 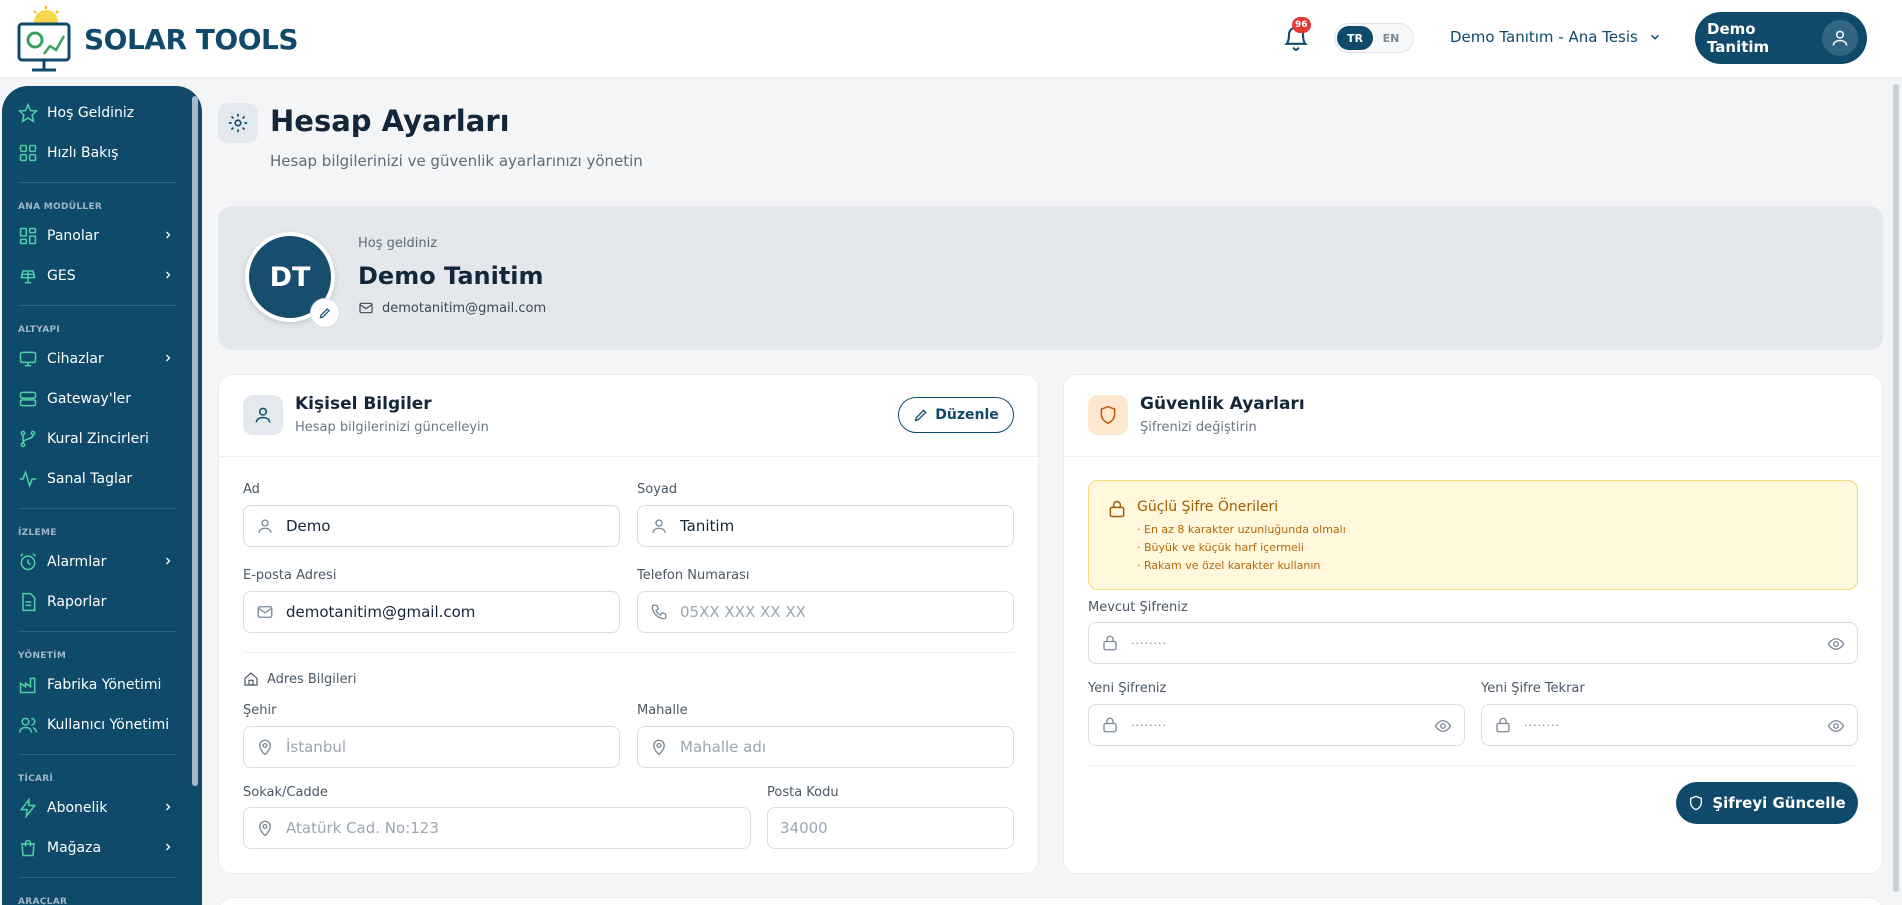 I want to click on new-password-label: Yeni Şifreniz, so click(x=1127, y=688).